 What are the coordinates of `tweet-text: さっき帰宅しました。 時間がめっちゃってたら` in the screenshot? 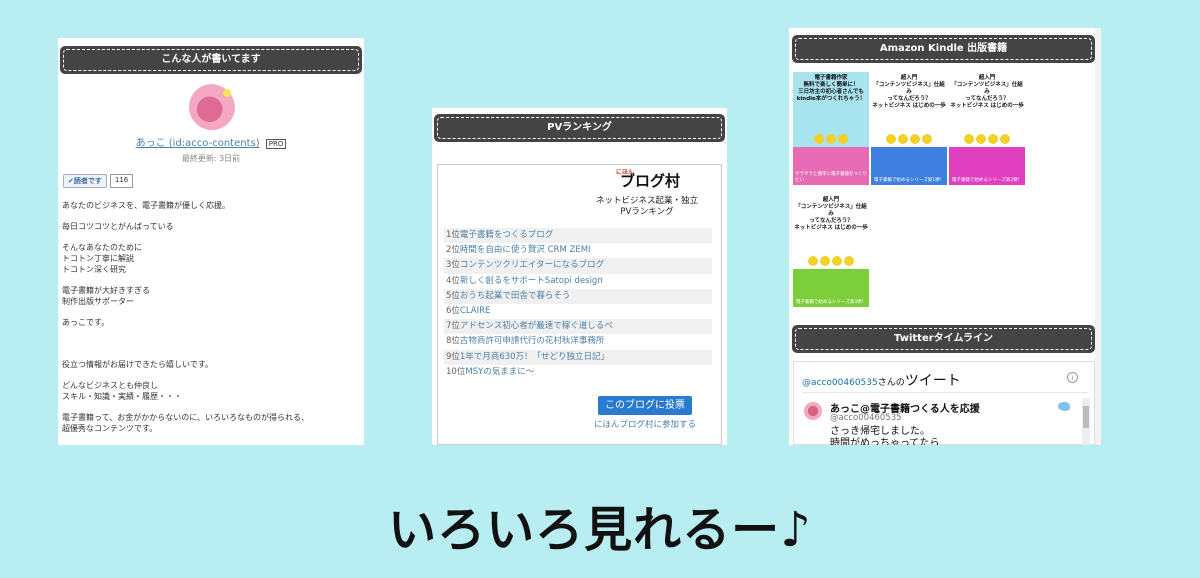 It's located at (885, 435).